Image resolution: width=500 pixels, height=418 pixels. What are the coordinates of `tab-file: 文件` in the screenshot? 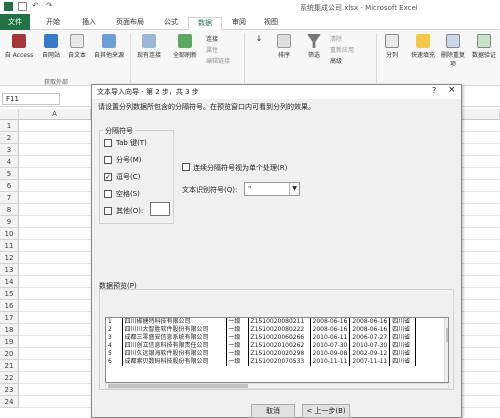 It's located at (15, 22).